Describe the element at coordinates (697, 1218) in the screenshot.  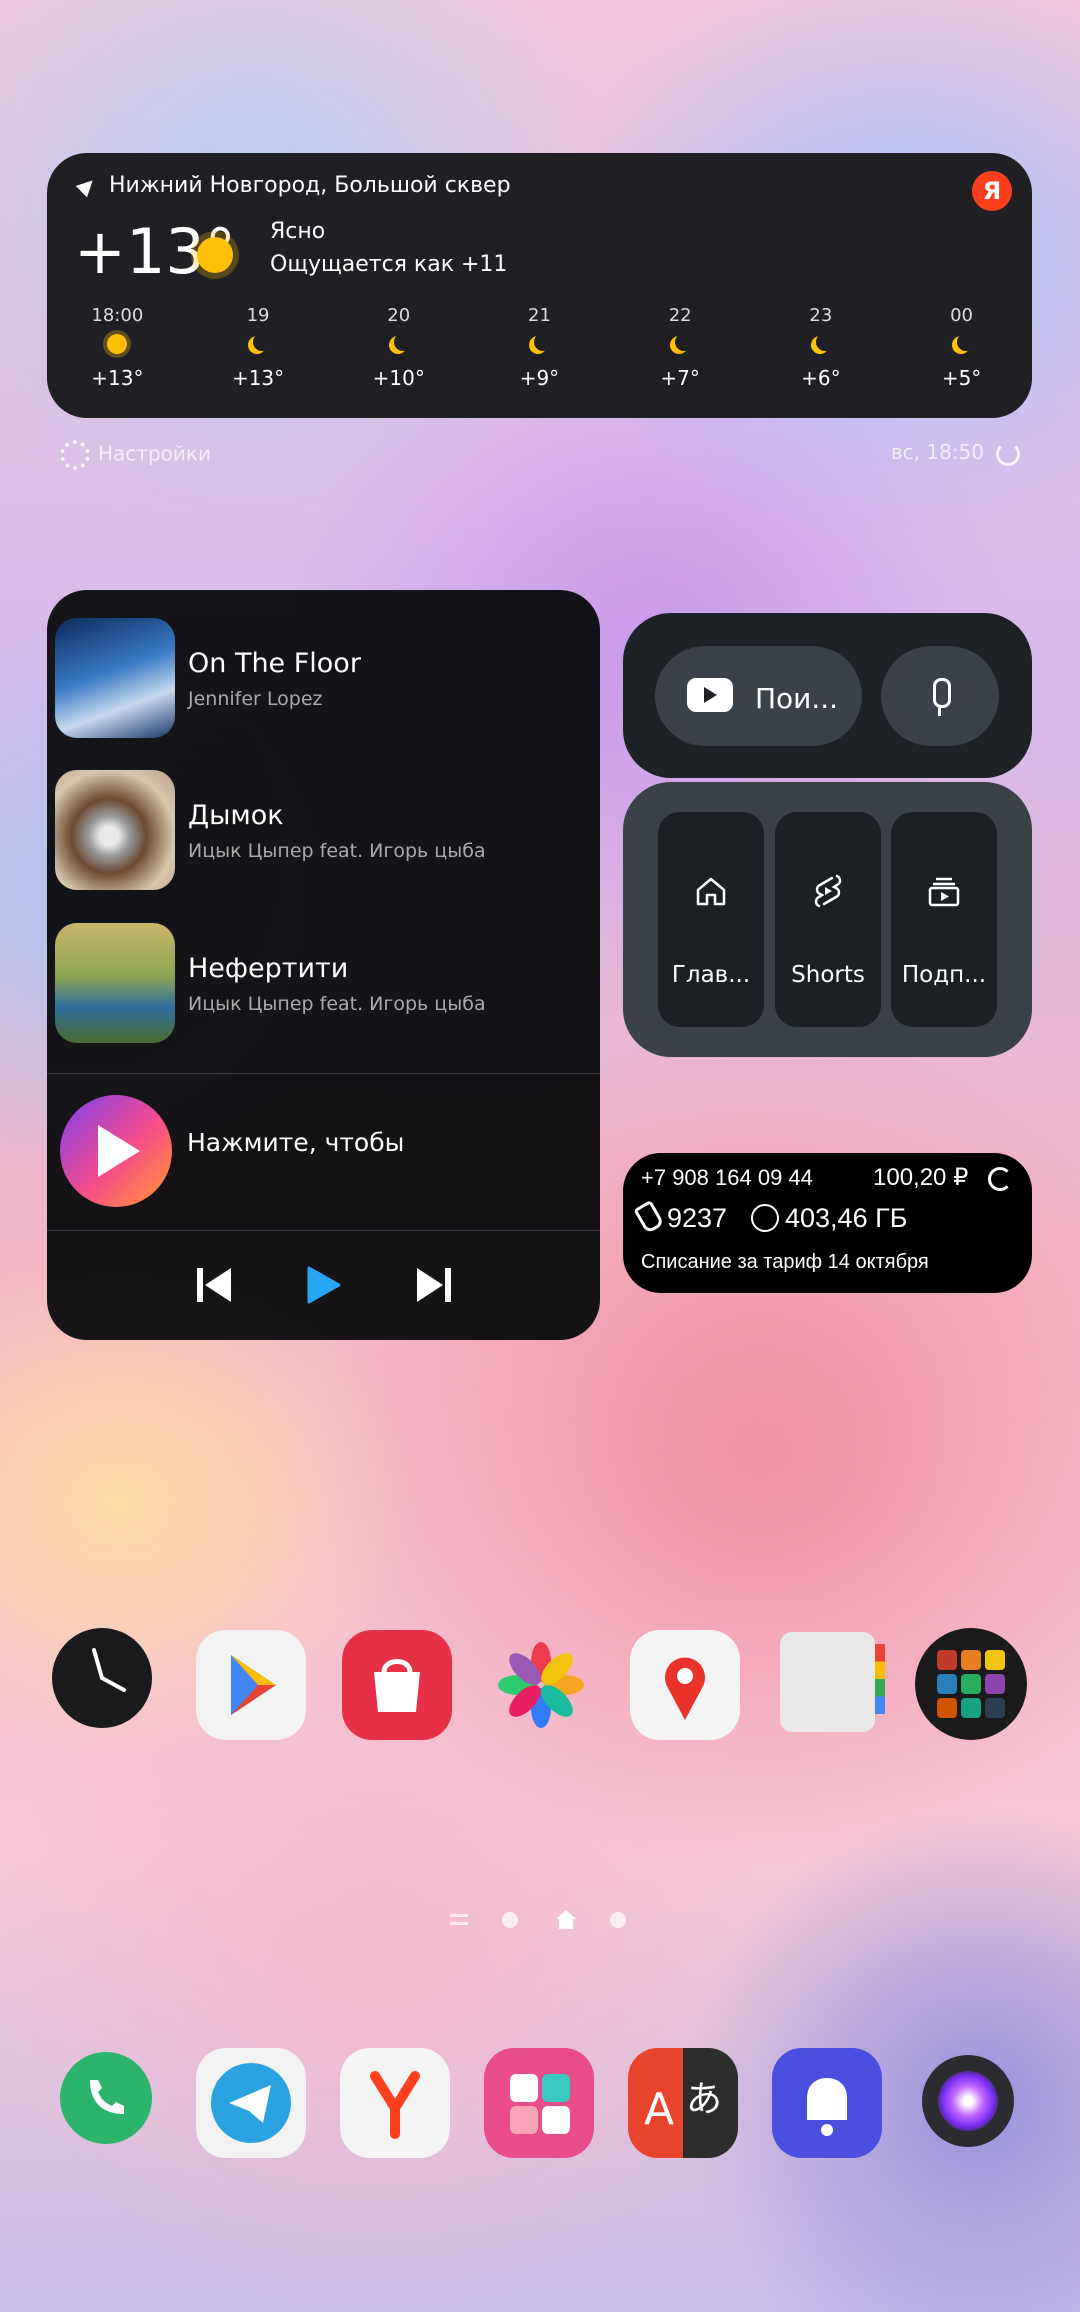
I see `minutes-value: 9237` at that location.